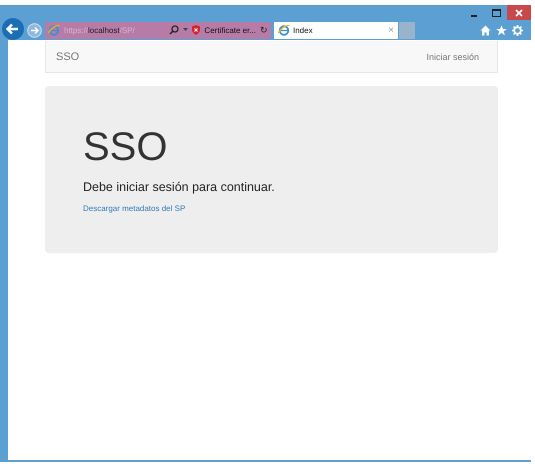  I want to click on back-button, so click(13, 29).